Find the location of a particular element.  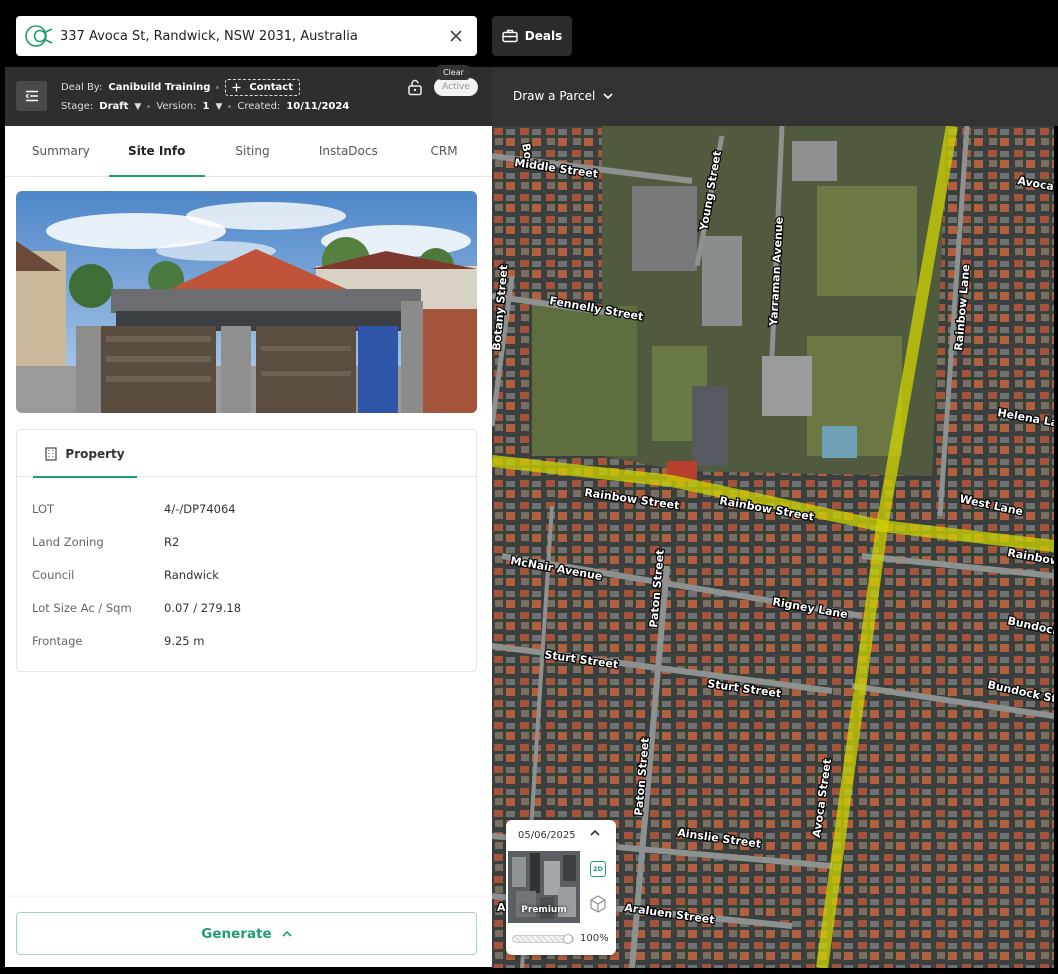

row-label: Lot Size Ac / Sqm is located at coordinates (82, 607).